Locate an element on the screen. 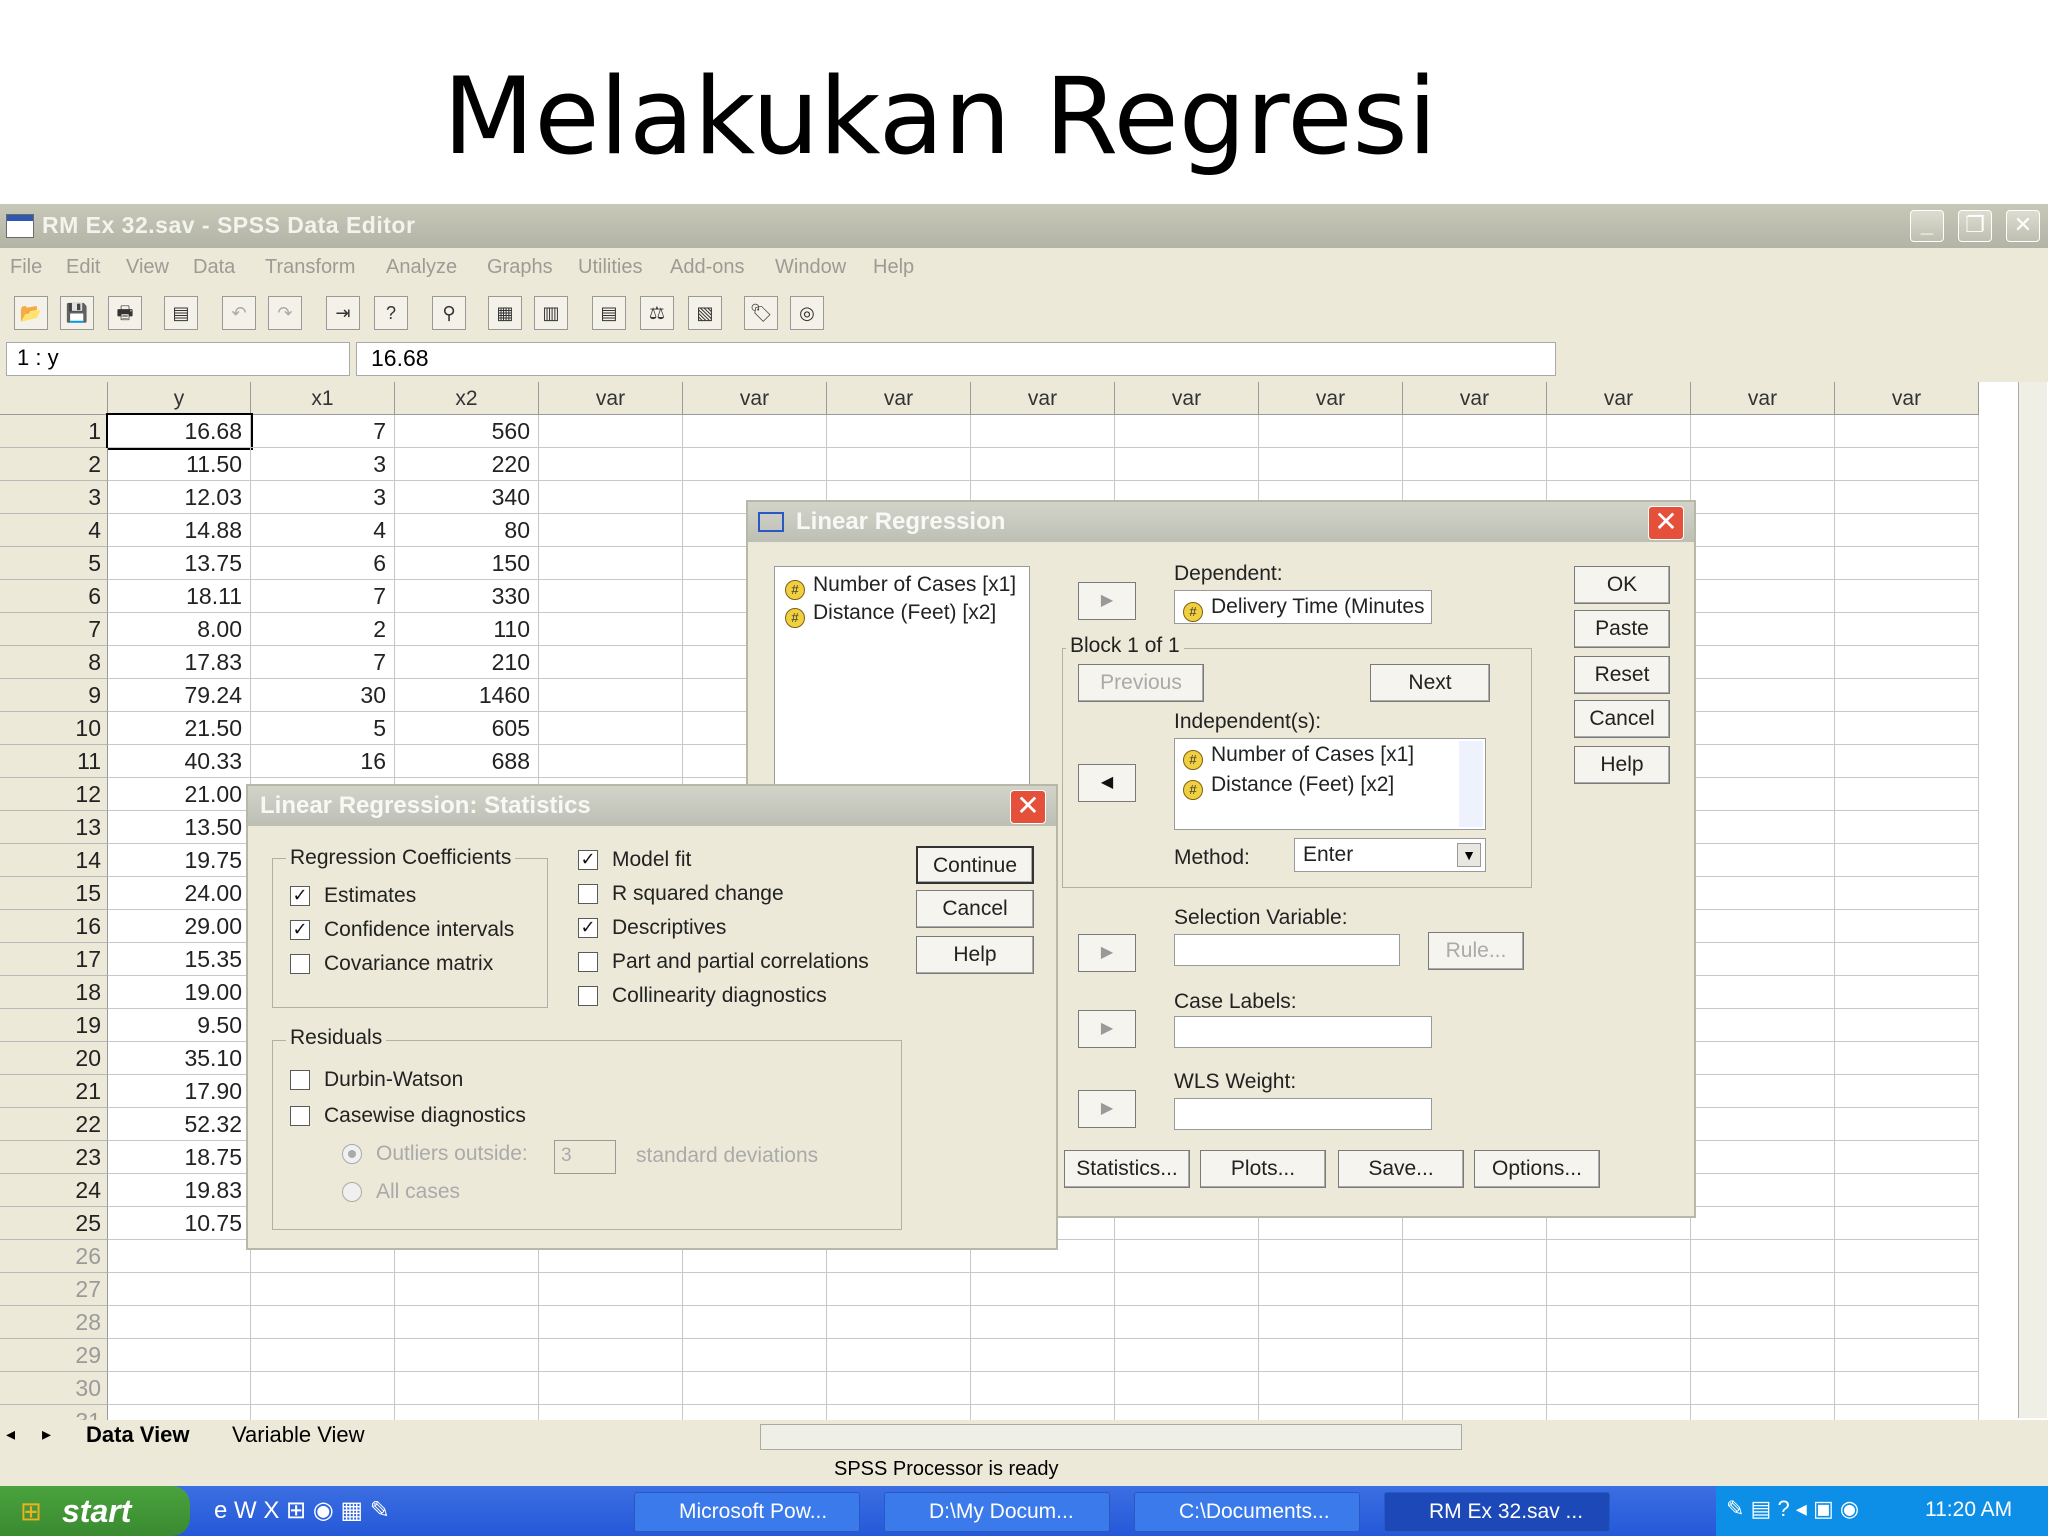 The height and width of the screenshot is (1536, 2048). row-header: 4 is located at coordinates (54, 530).